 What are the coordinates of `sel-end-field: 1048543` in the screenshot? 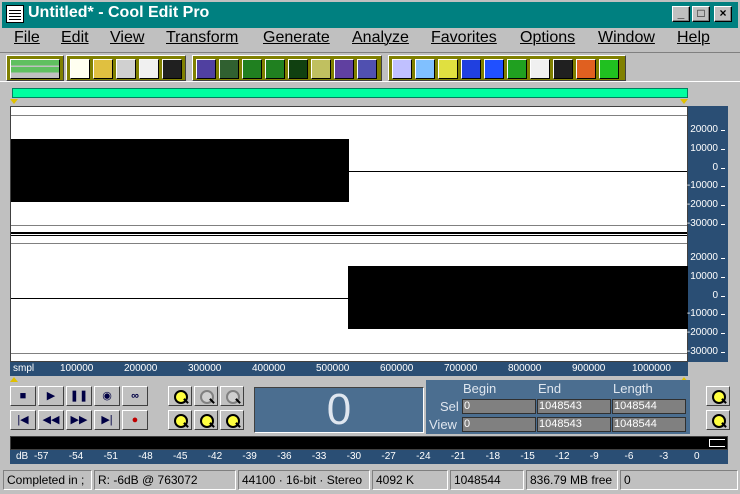 It's located at (574, 406).